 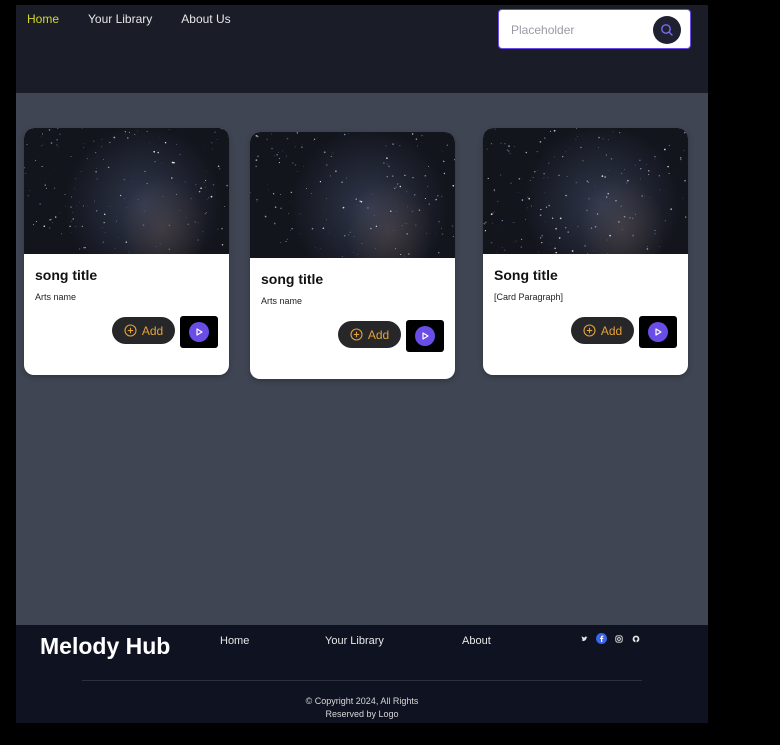 I want to click on search-button, so click(x=667, y=30).